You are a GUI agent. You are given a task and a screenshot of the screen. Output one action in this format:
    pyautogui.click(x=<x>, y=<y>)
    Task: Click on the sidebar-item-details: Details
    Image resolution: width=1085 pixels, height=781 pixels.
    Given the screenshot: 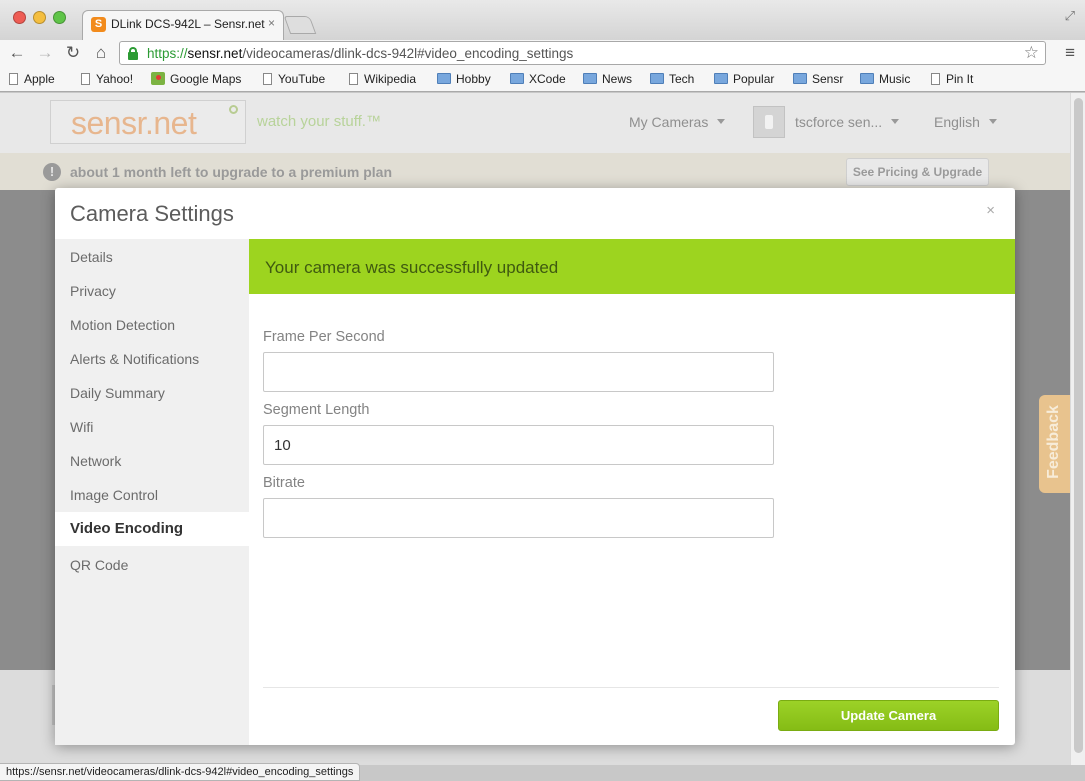 What is the action you would take?
    pyautogui.click(x=152, y=257)
    